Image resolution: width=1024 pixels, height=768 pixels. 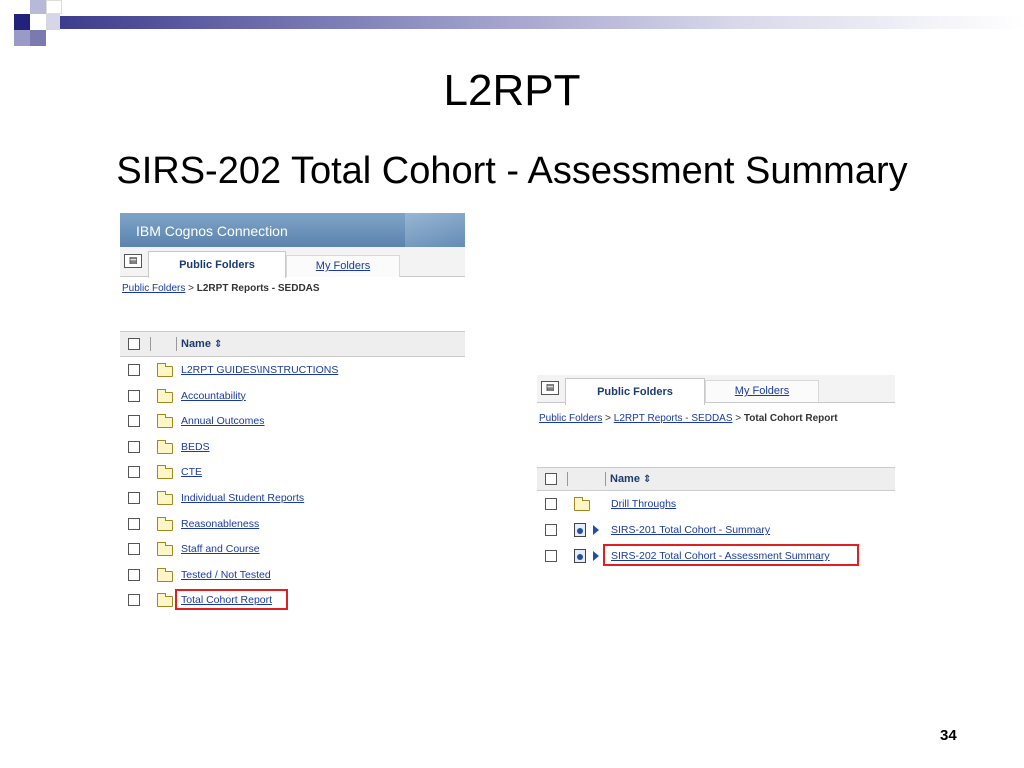 I want to click on list-item: Annual Outcomes, so click(x=292, y=423).